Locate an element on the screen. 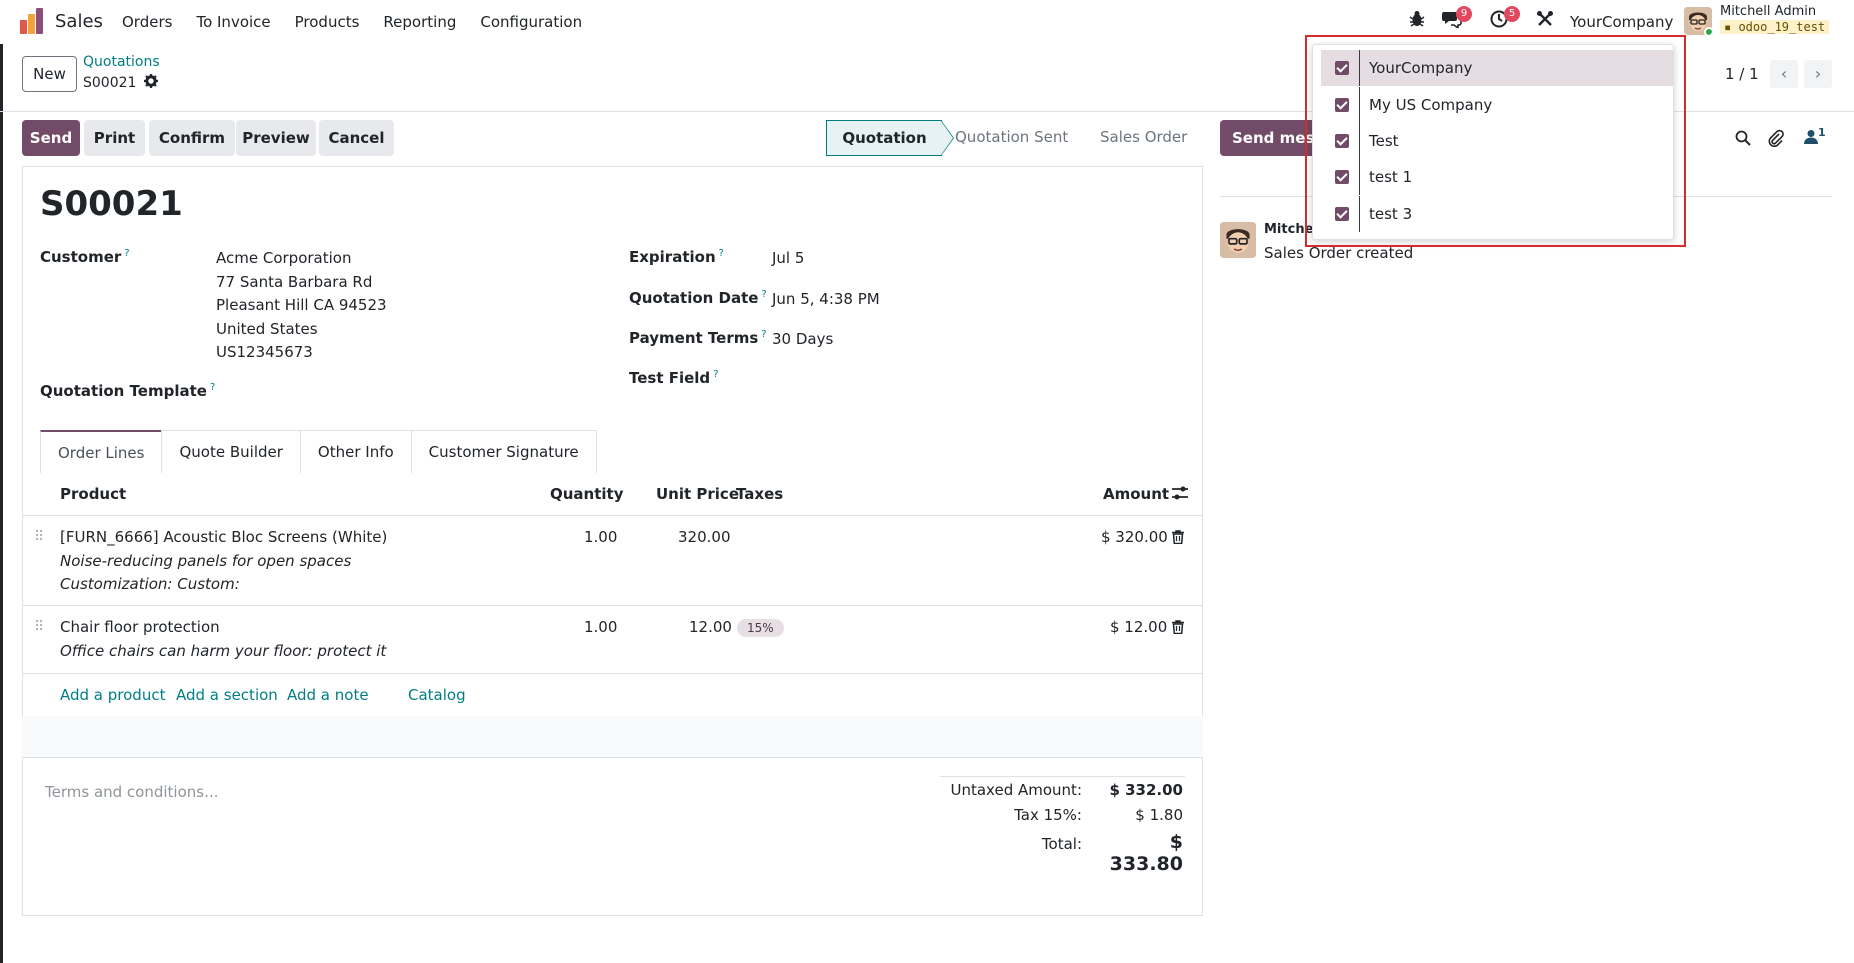 The height and width of the screenshot is (963, 1854). followers-user-icon is located at coordinates (1811, 139).